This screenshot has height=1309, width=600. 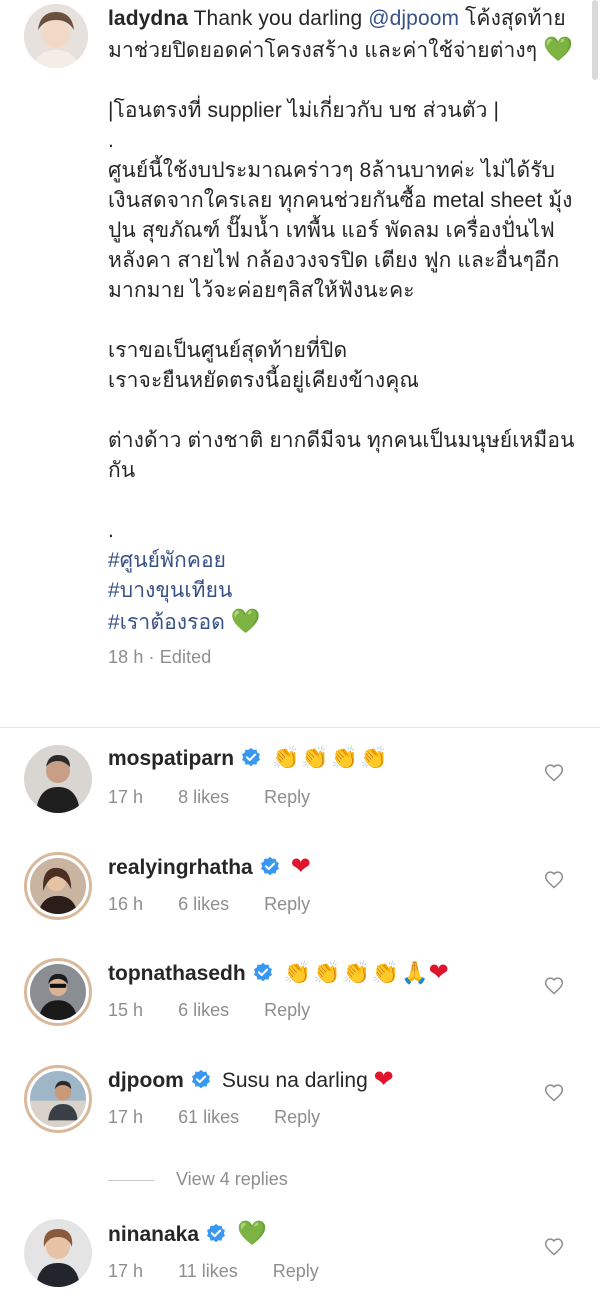 What do you see at coordinates (297, 1080) in the screenshot?
I see `comment-text: Susu na darling` at bounding box center [297, 1080].